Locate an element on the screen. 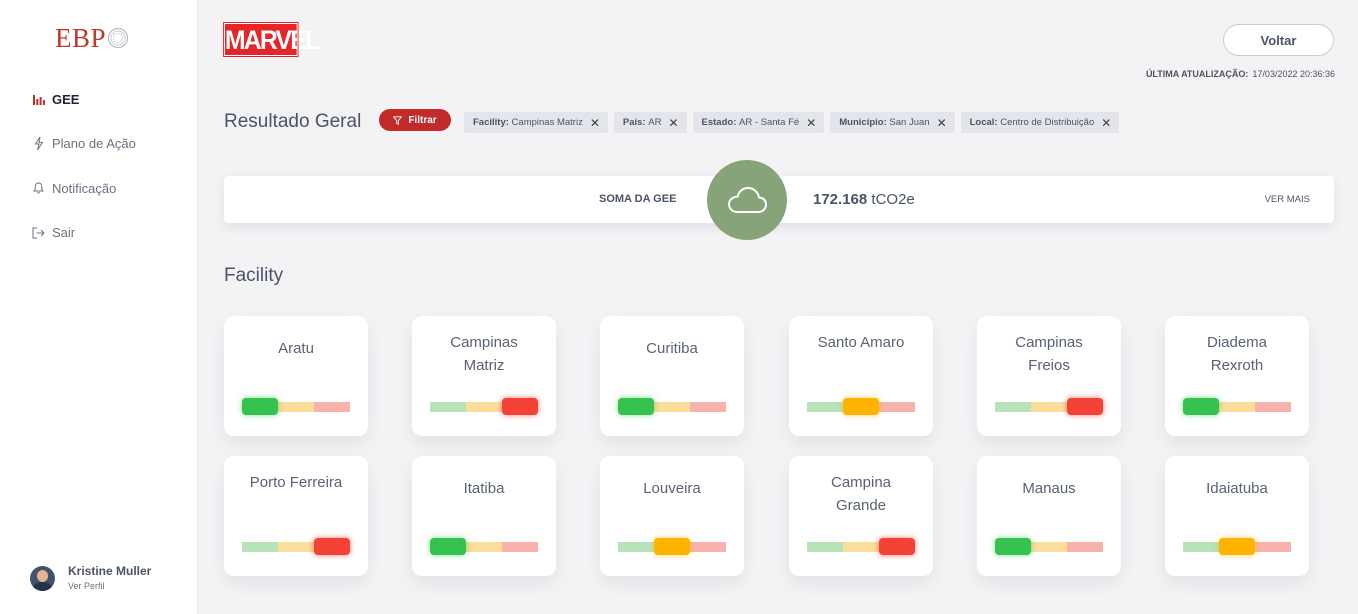  sidebar-item-plano-de-acao: Plano de Ação is located at coordinates (84, 144).